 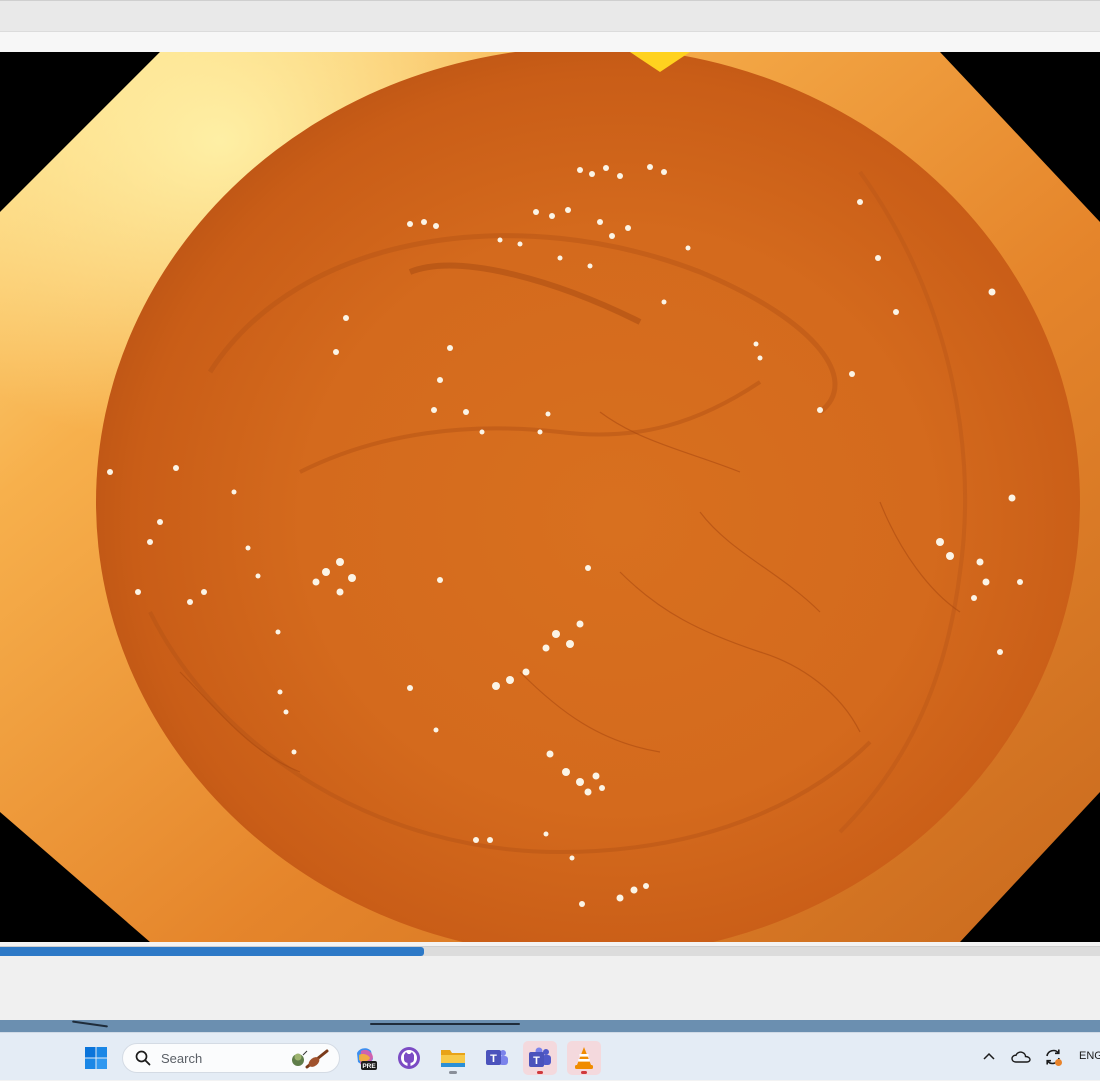 What do you see at coordinates (989, 1057) in the screenshot?
I see `chevron-up-icon` at bounding box center [989, 1057].